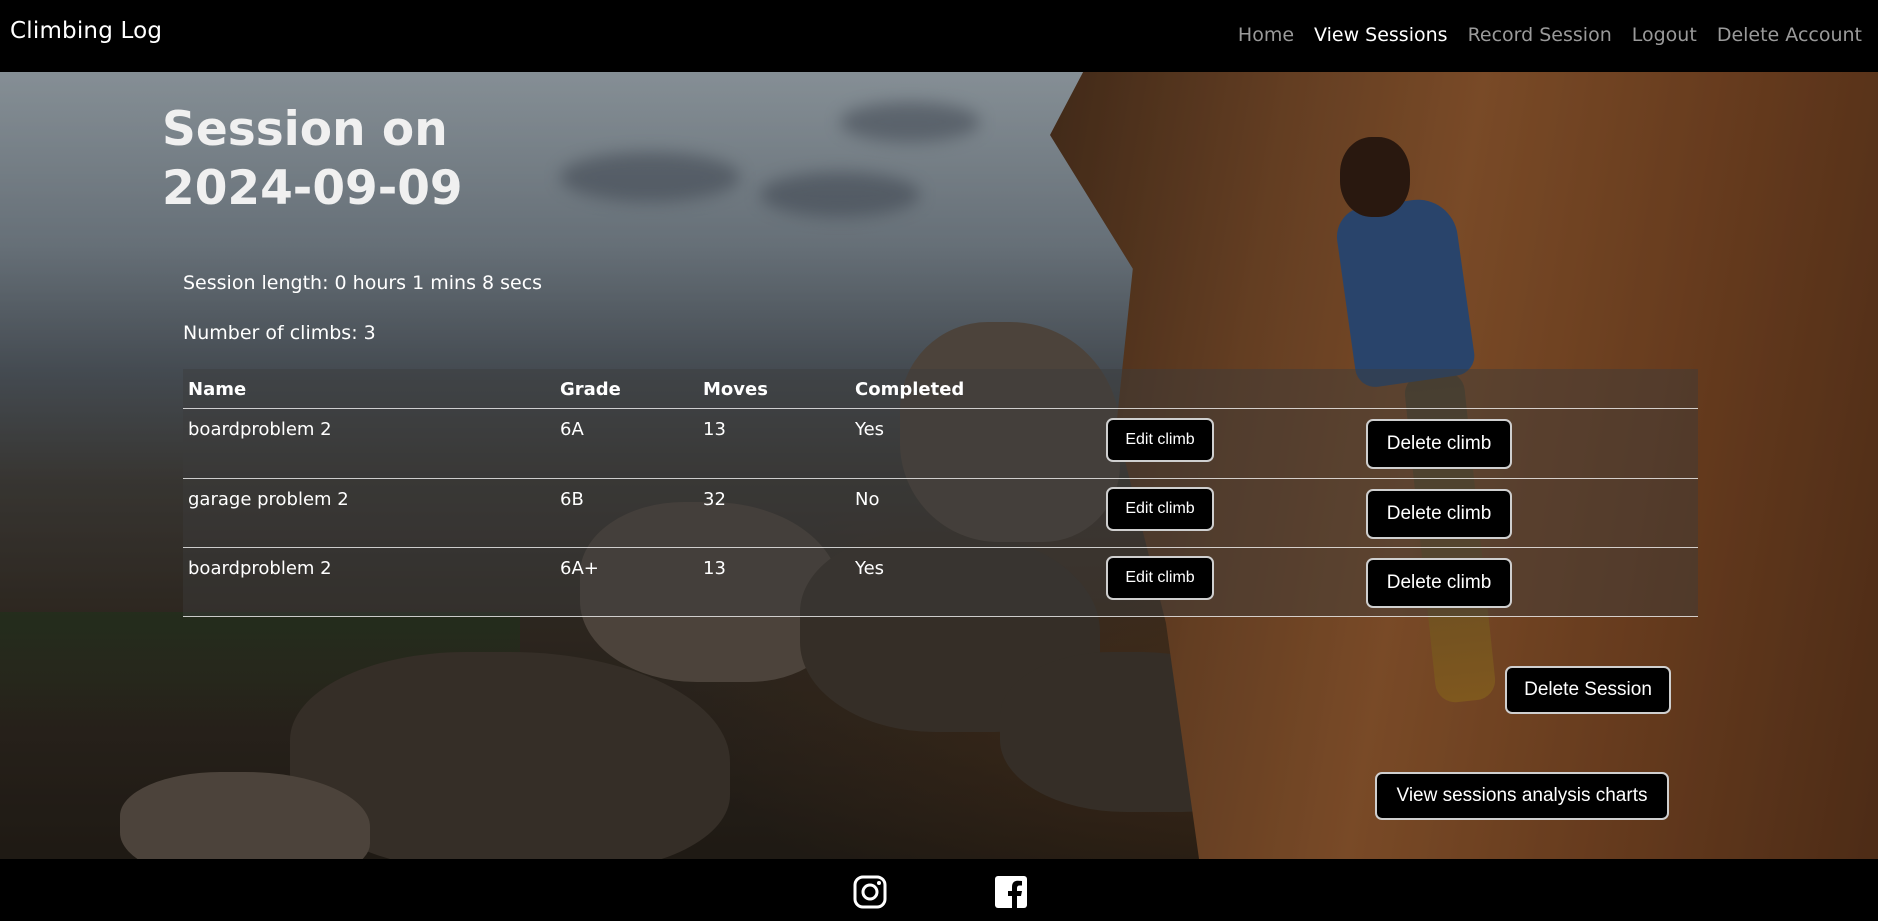  Describe the element at coordinates (1522, 796) in the screenshot. I see `view-charts-button: View sessions analysis charts` at that location.